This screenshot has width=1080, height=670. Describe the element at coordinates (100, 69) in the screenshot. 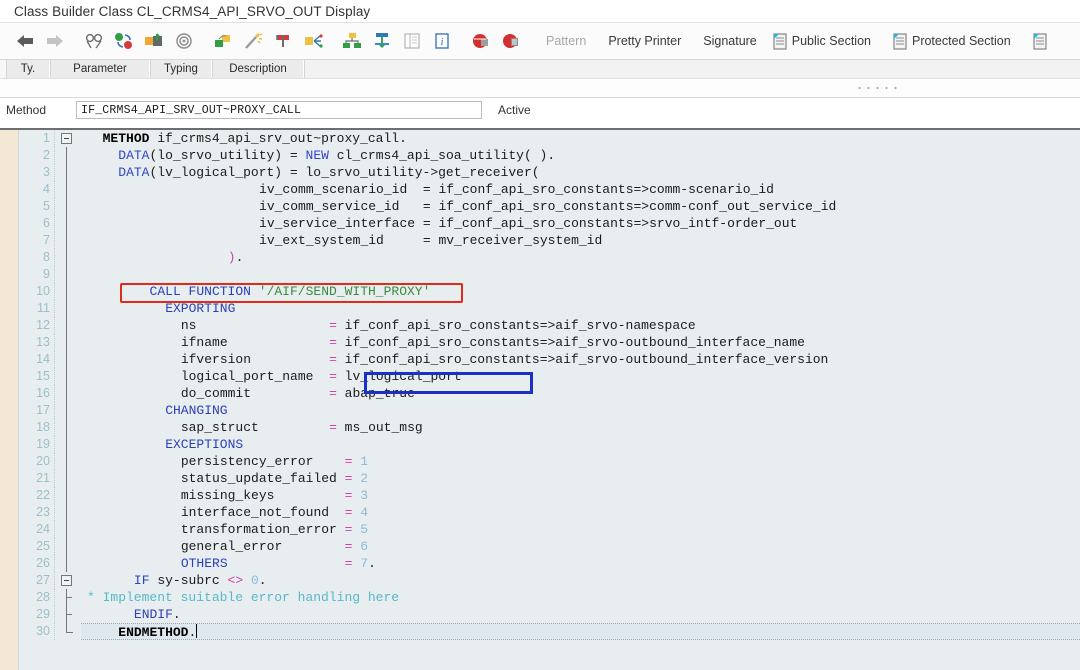

I see `column-header-parameter: Parameter` at that location.